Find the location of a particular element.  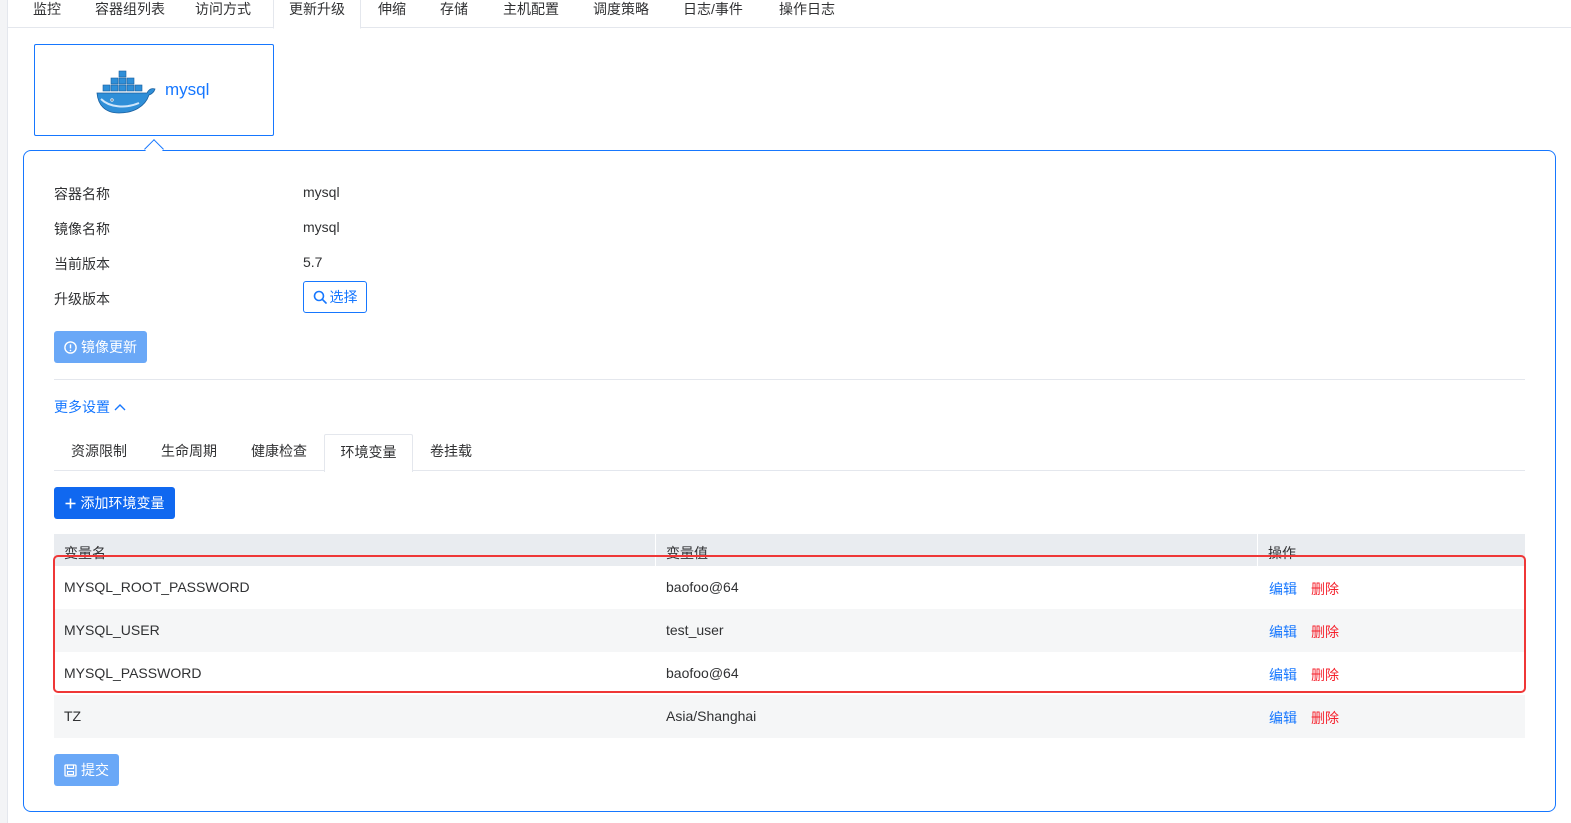

save-icon is located at coordinates (70, 770).